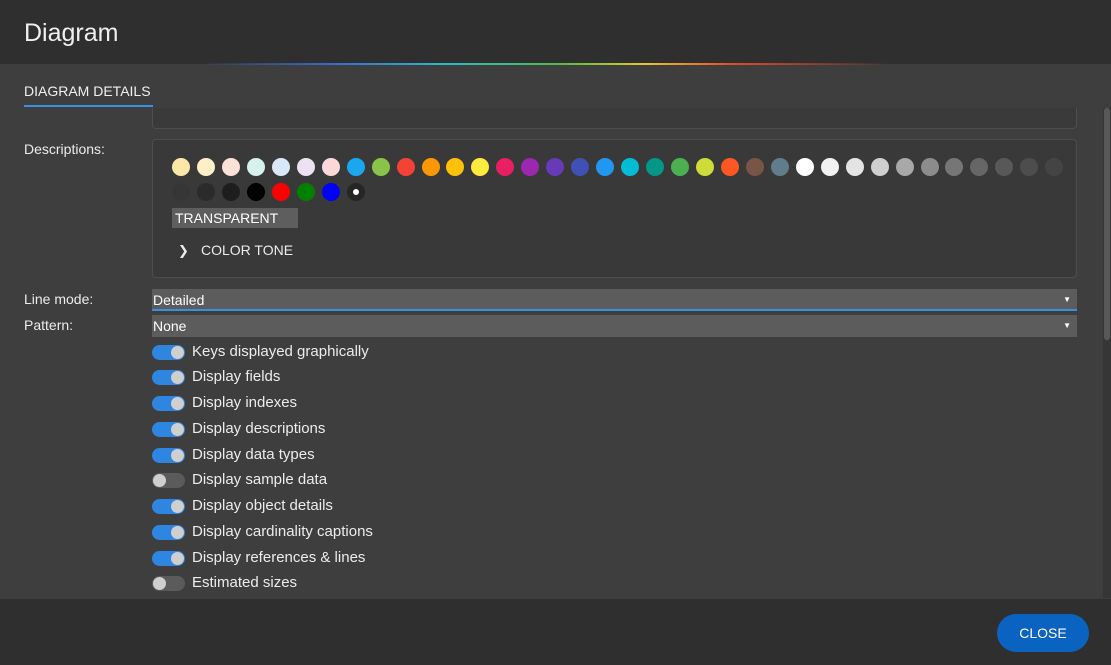 This screenshot has height=665, width=1111. What do you see at coordinates (262, 505) in the screenshot?
I see `toggle-label: Display object details` at bounding box center [262, 505].